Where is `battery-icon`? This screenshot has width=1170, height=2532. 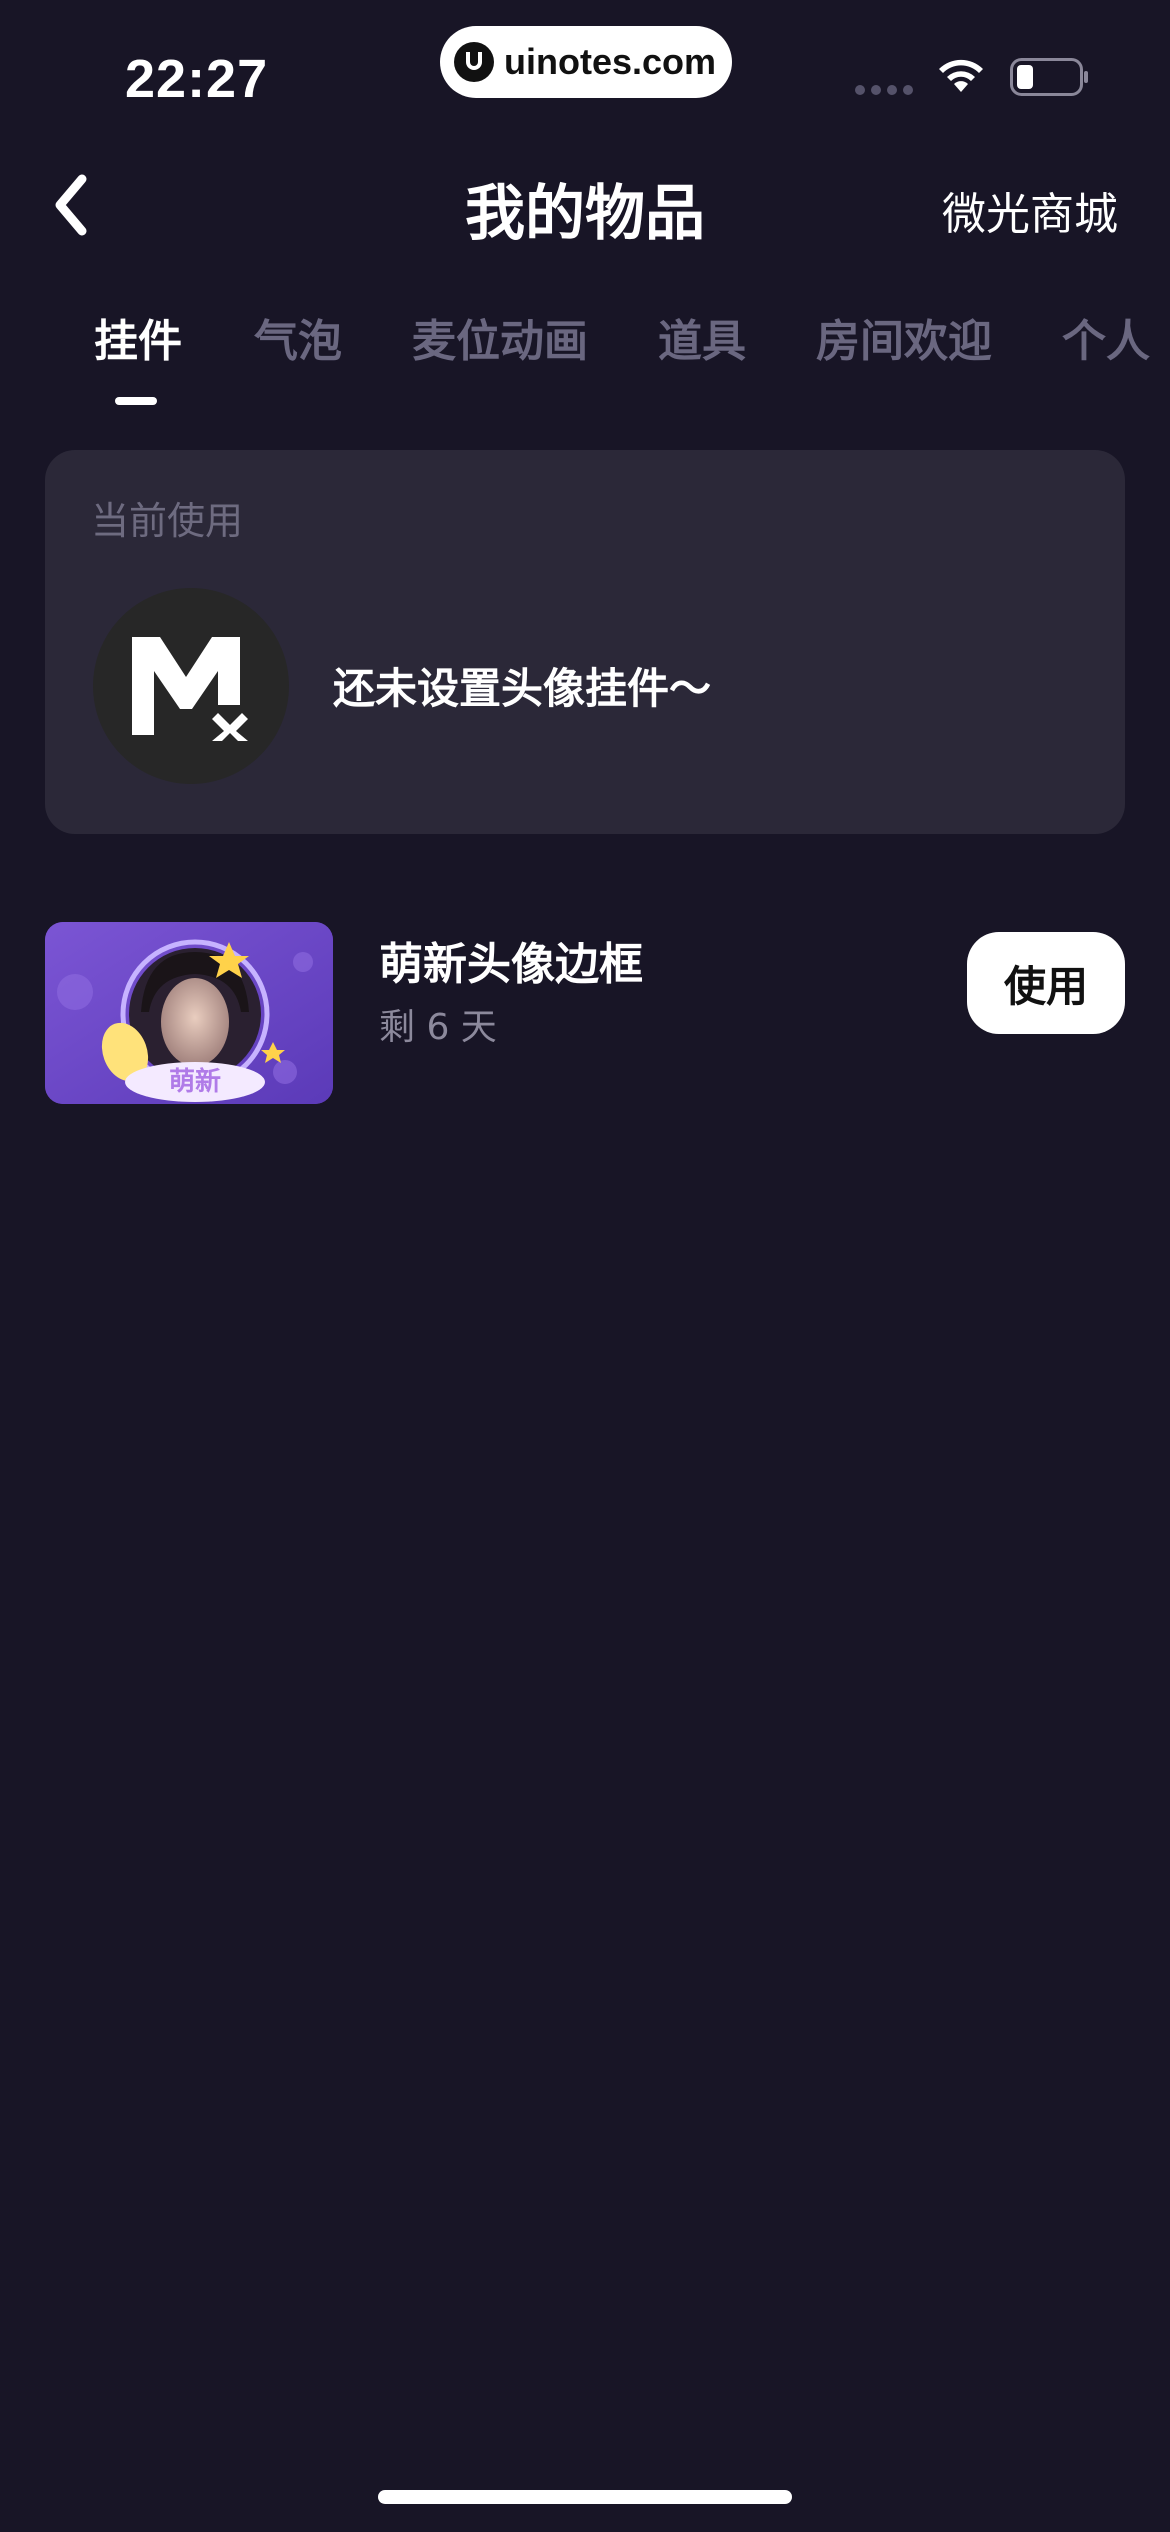
battery-icon is located at coordinates (1049, 77).